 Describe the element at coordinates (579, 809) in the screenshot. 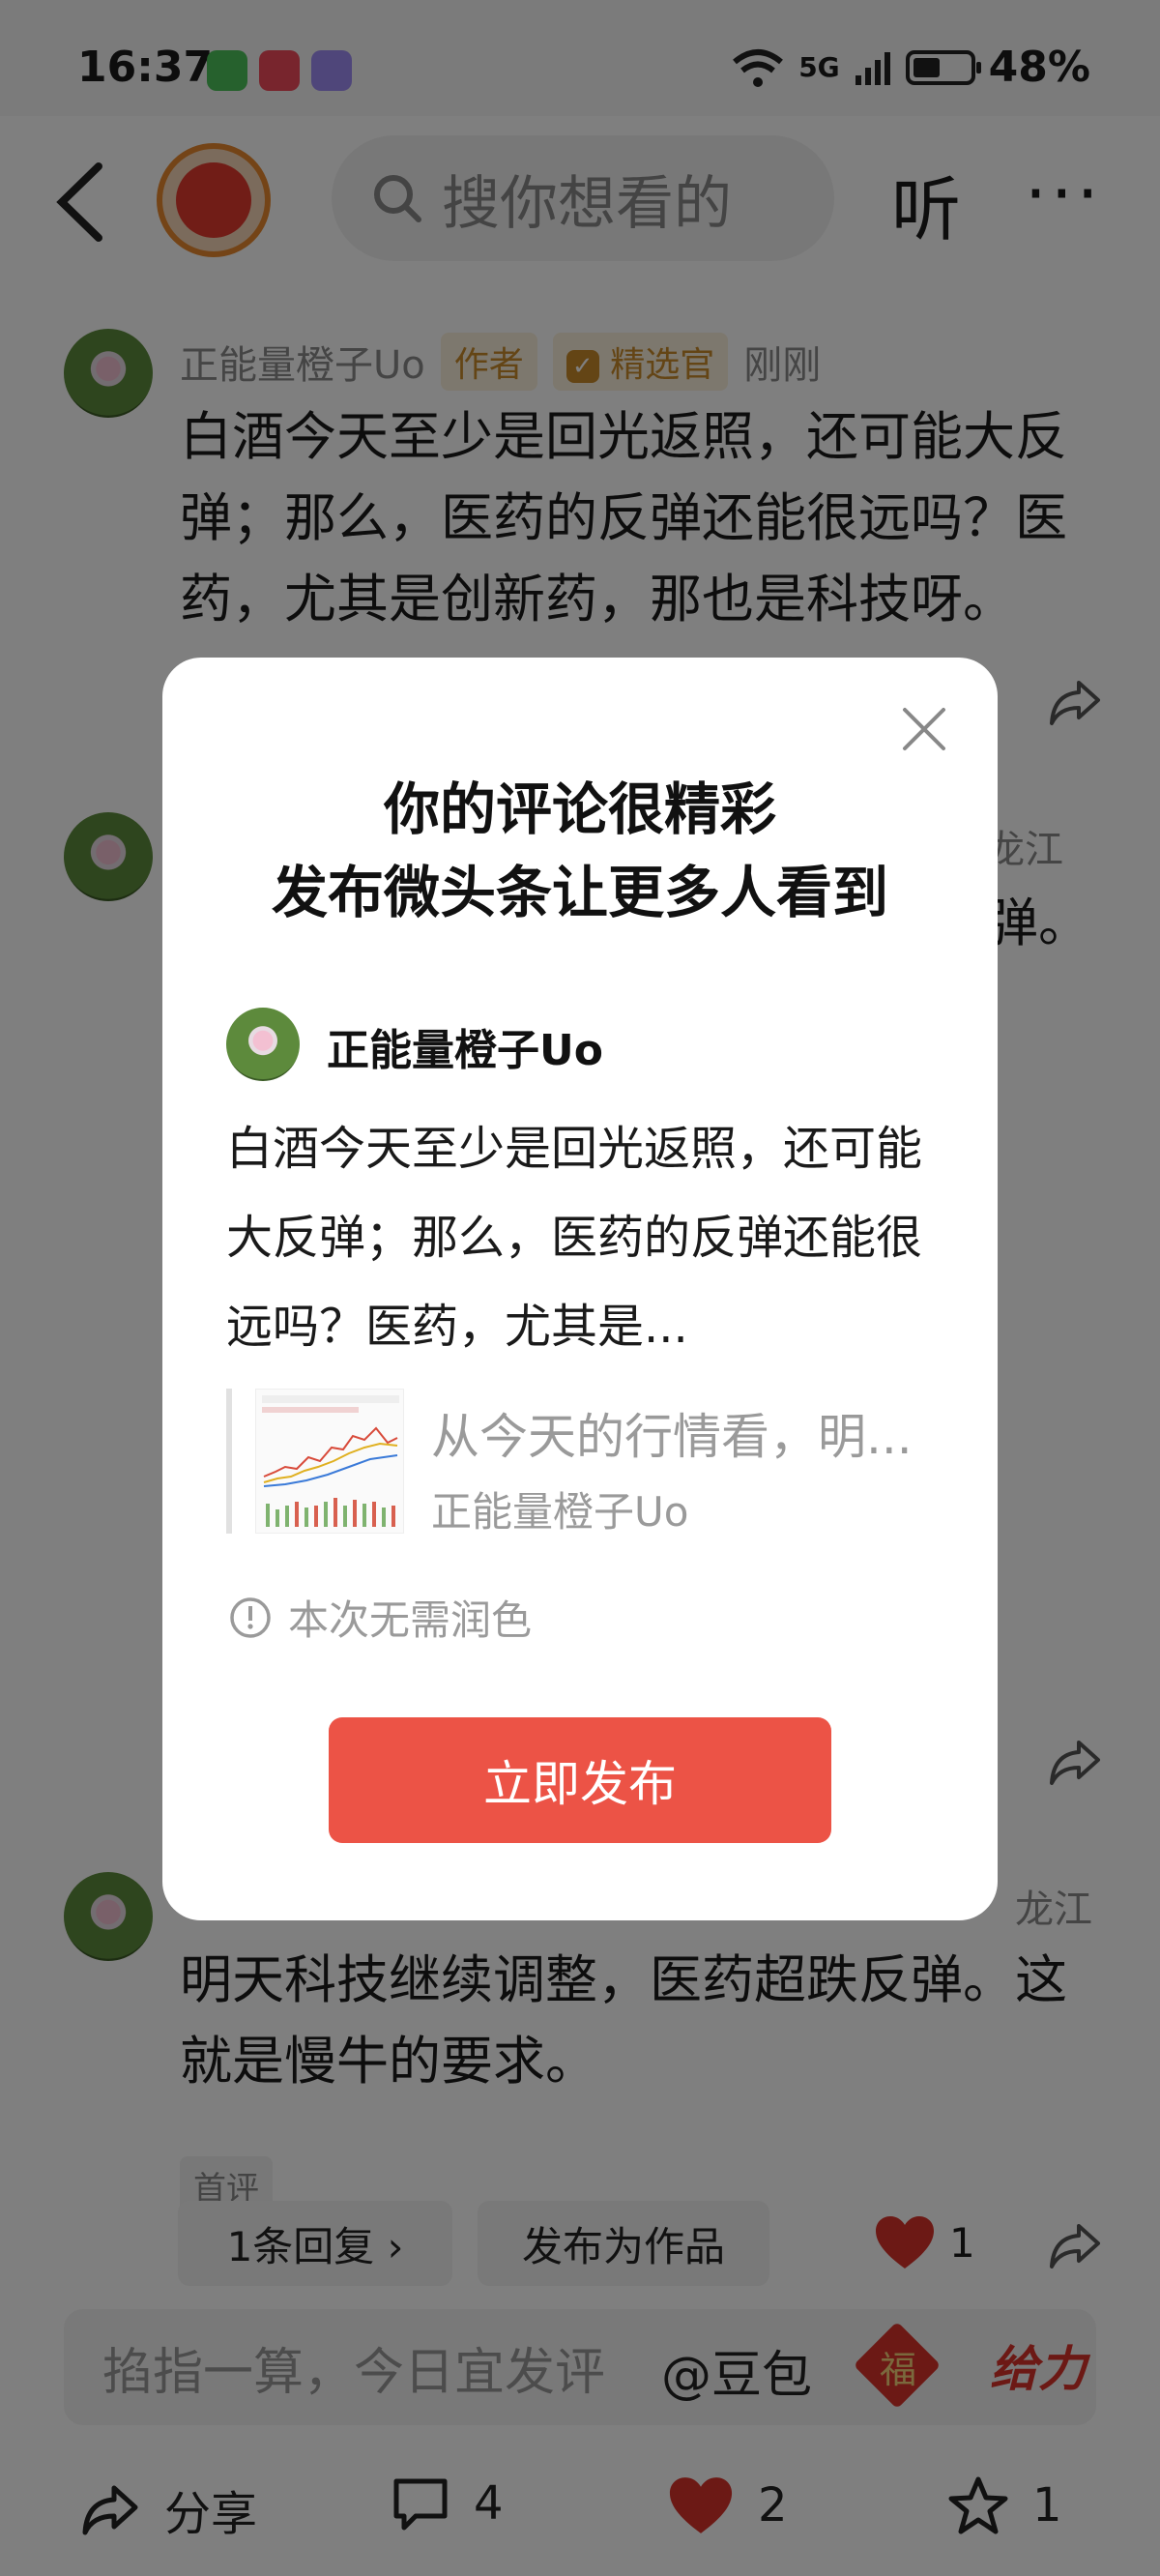

I see `dialog-title: 你的评论很精彩` at that location.